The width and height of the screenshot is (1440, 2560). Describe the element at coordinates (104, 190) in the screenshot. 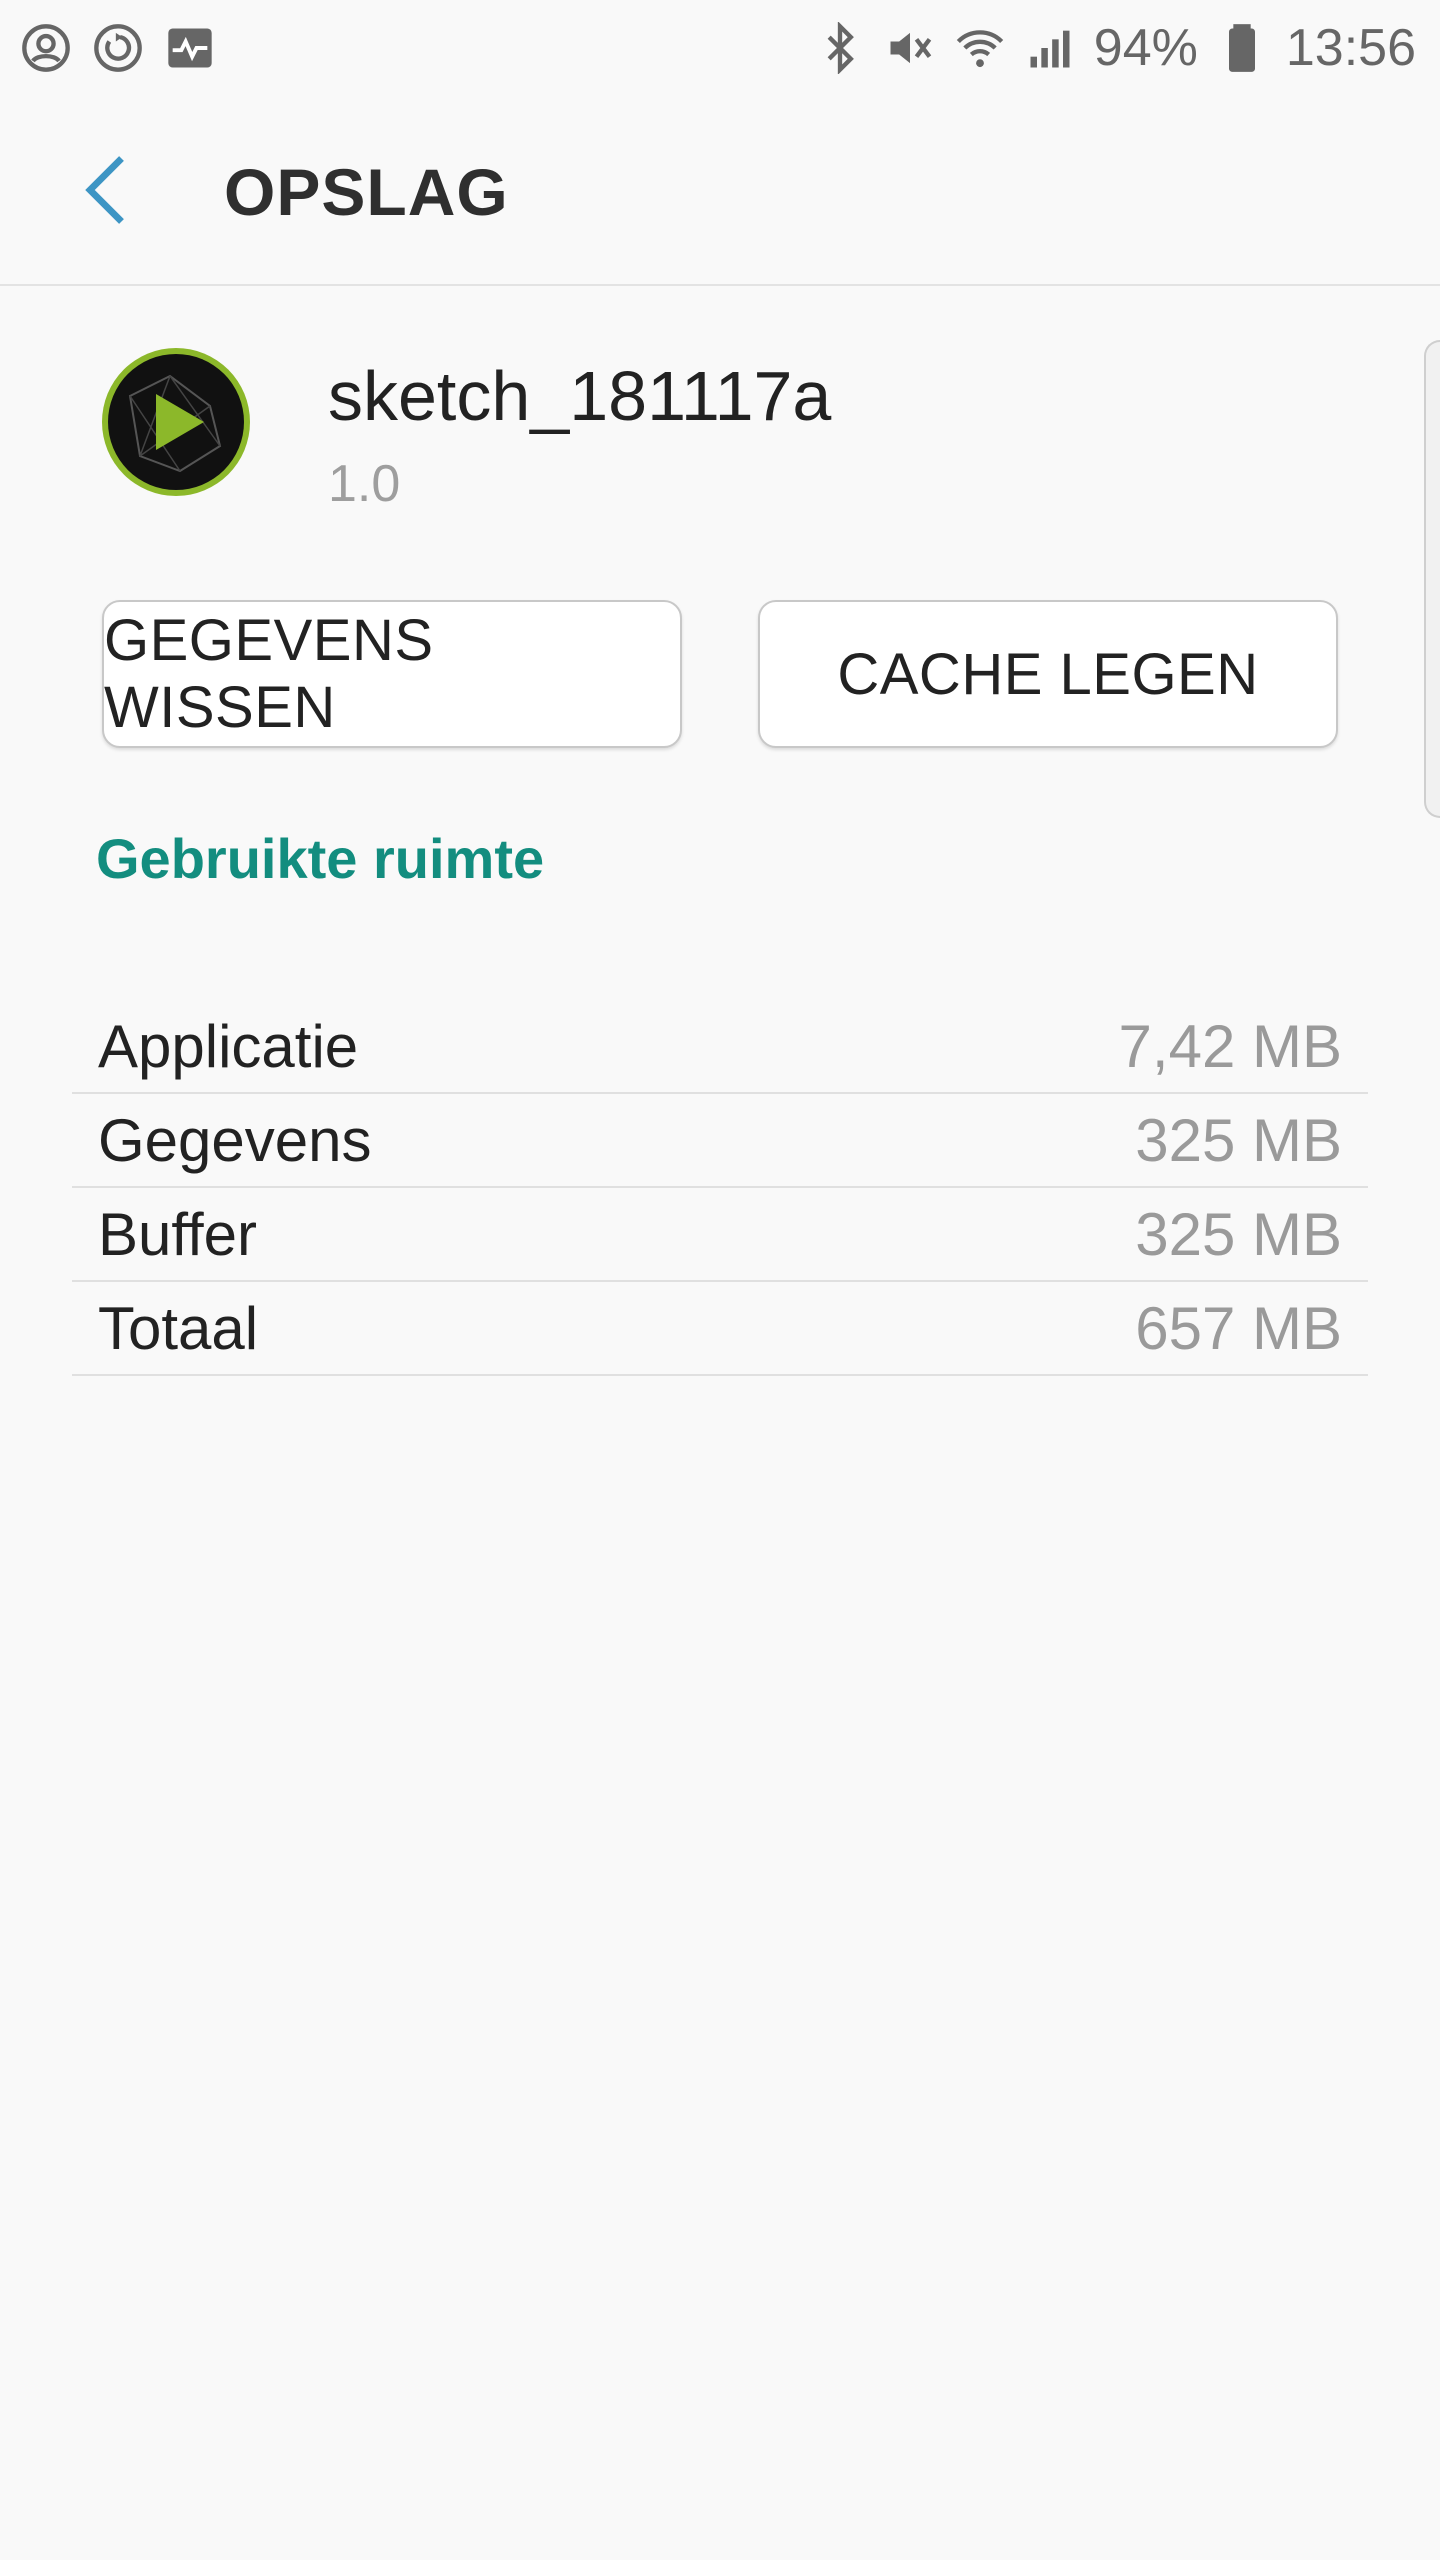

I see `chevron-left-icon` at that location.